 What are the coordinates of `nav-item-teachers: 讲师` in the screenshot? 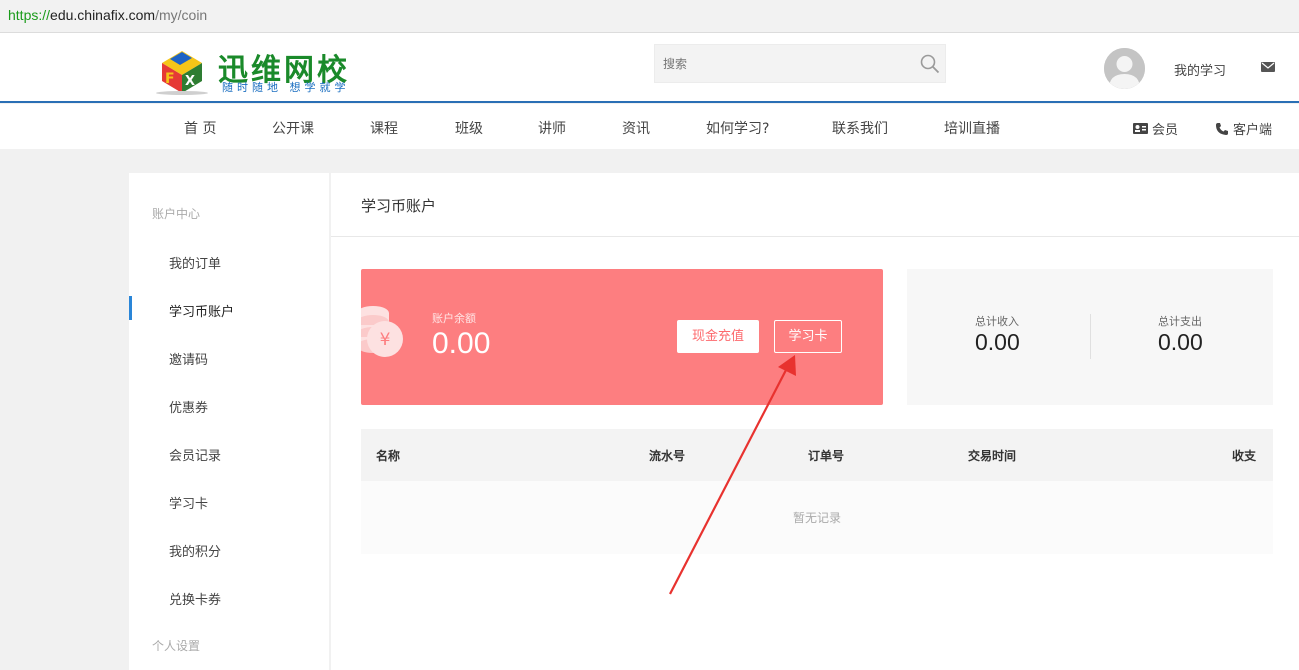 It's located at (552, 128).